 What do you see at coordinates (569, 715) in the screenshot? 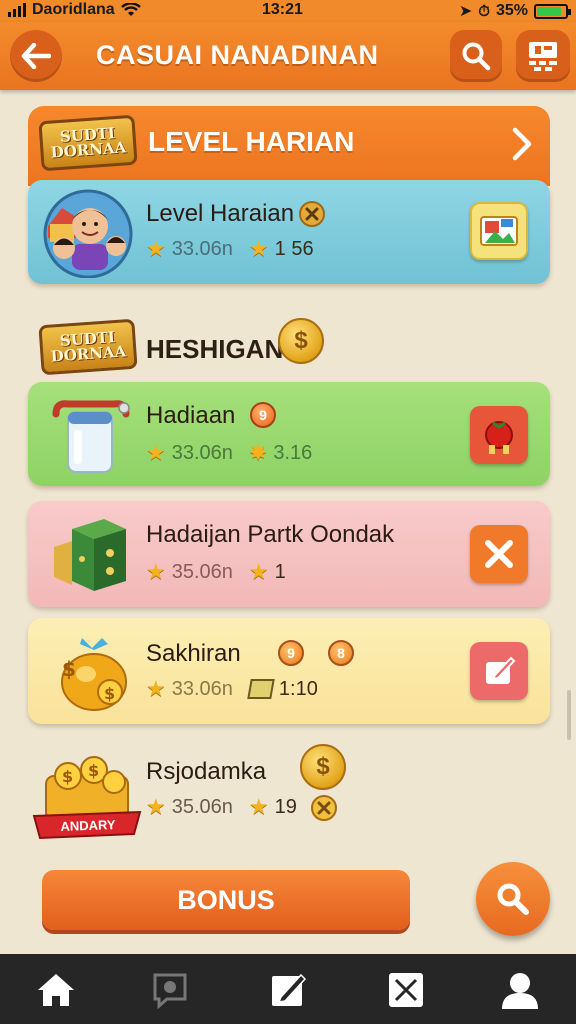
I see `scrollbar-thumb` at bounding box center [569, 715].